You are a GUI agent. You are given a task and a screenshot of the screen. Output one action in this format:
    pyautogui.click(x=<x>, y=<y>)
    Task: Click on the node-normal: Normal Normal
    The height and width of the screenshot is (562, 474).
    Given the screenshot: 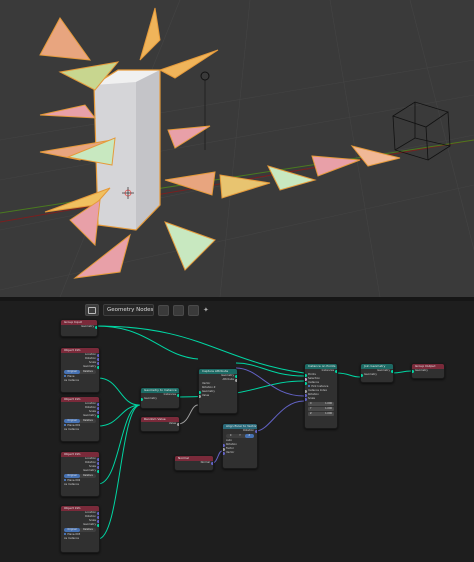 What is the action you would take?
    pyautogui.click(x=194, y=463)
    